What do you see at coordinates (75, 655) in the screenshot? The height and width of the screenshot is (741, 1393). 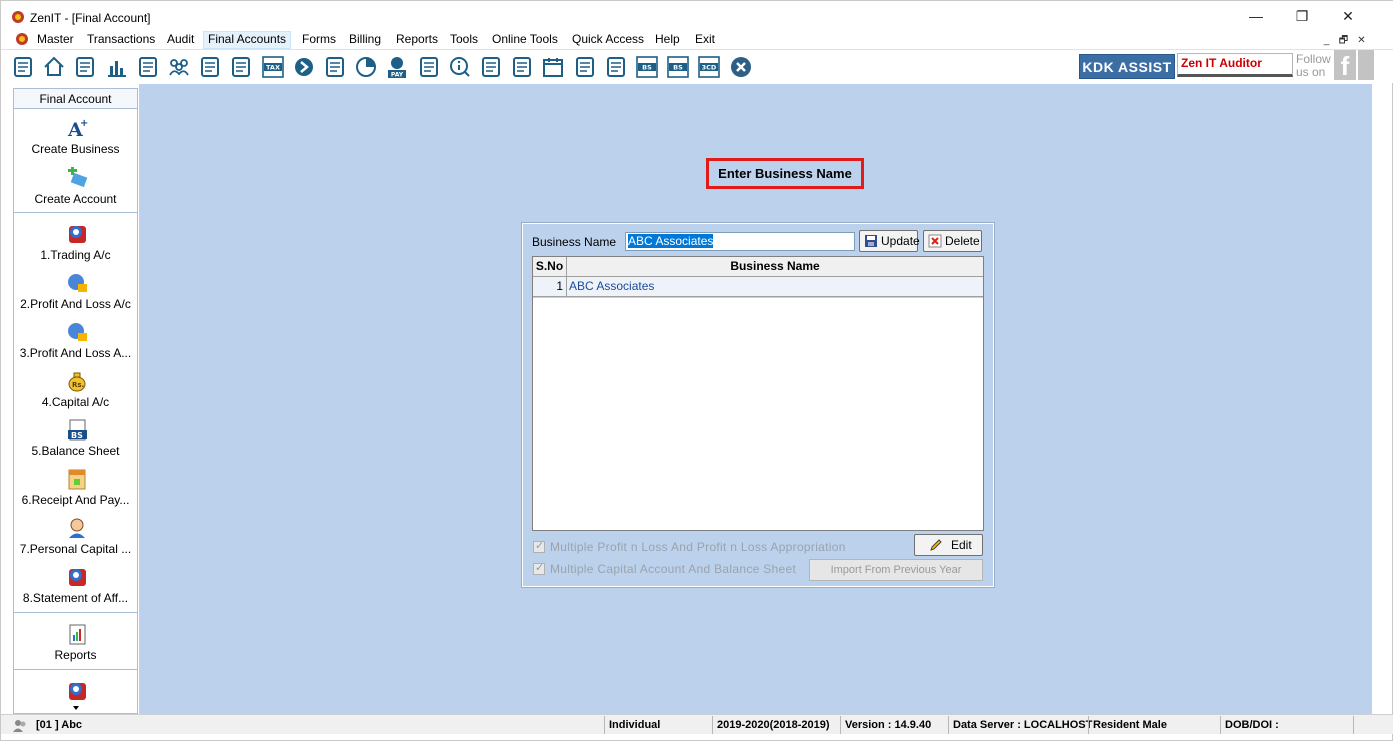 I see `sidebar-label: Reports` at bounding box center [75, 655].